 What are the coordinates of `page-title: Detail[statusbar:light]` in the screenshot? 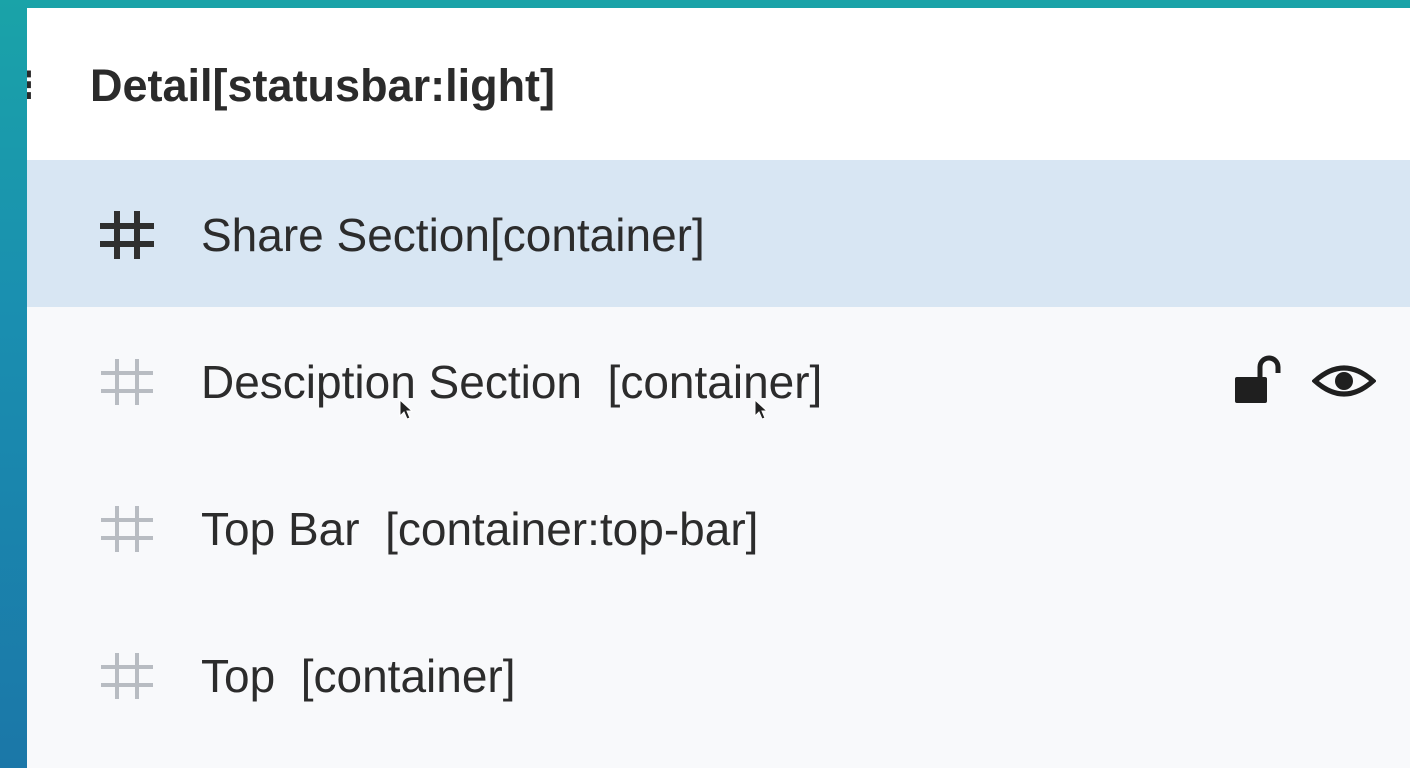 It's located at (322, 86).